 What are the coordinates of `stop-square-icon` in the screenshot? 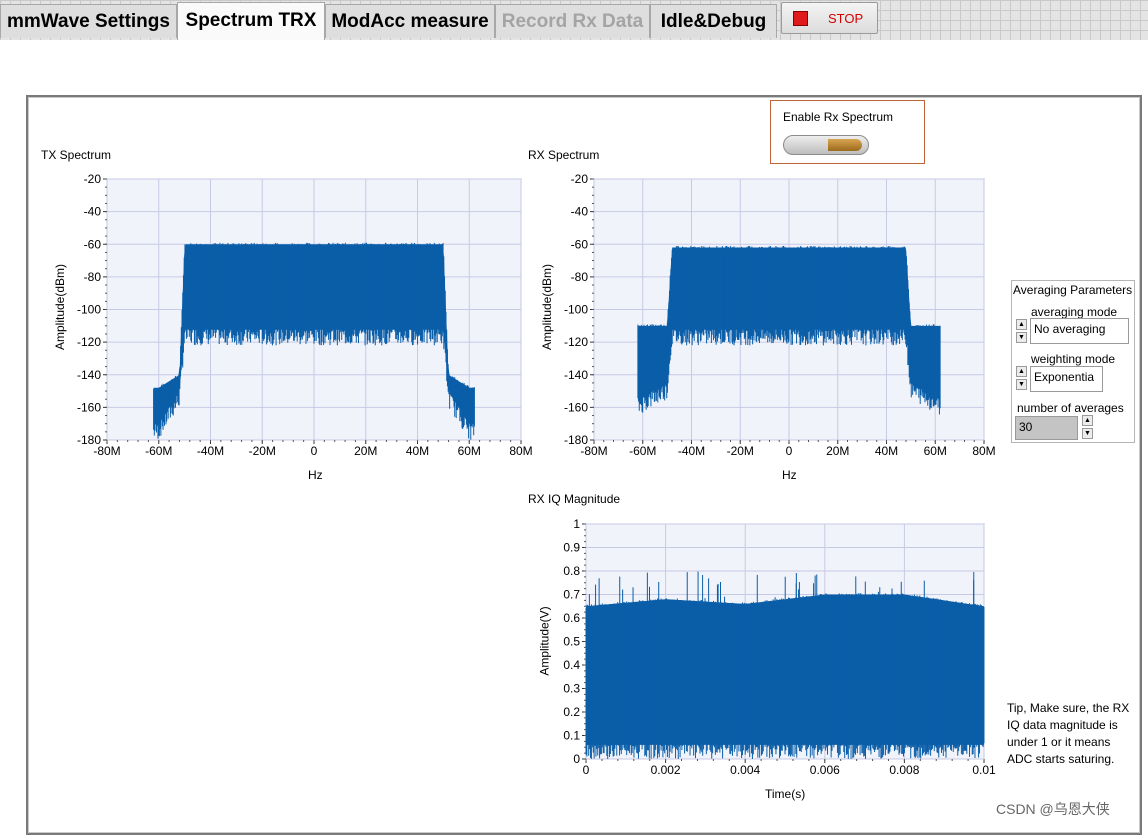 It's located at (800, 18).